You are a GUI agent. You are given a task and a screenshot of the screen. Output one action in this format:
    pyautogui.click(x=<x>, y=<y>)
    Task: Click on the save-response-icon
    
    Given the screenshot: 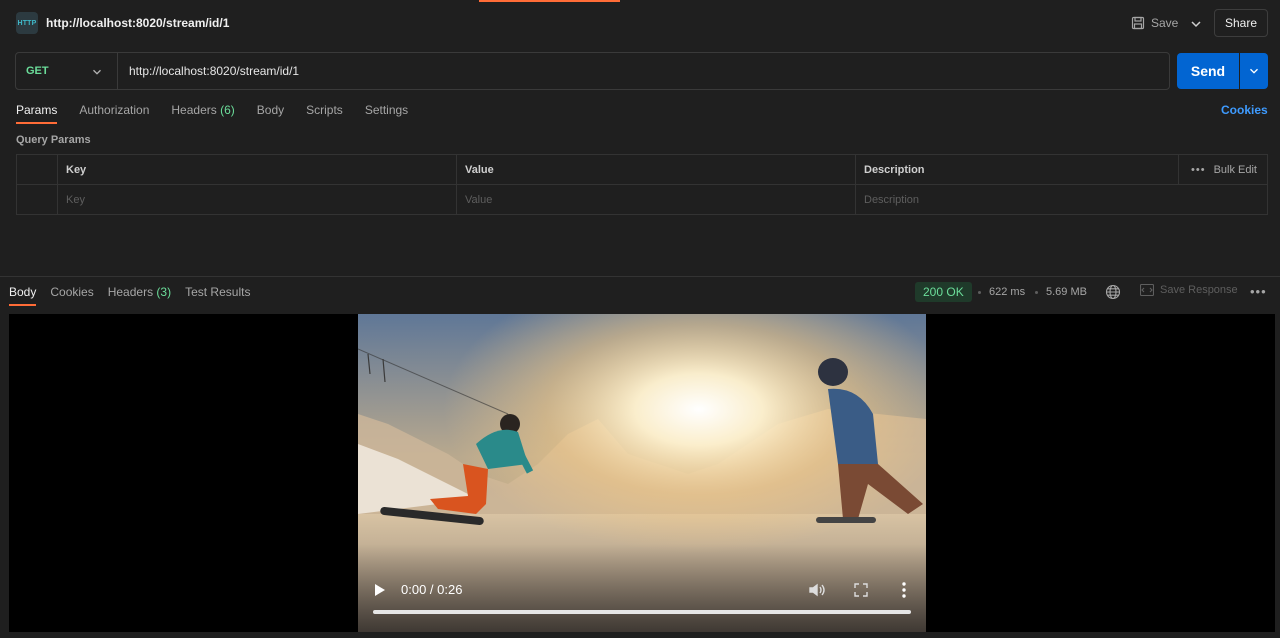 What is the action you would take?
    pyautogui.click(x=1147, y=290)
    